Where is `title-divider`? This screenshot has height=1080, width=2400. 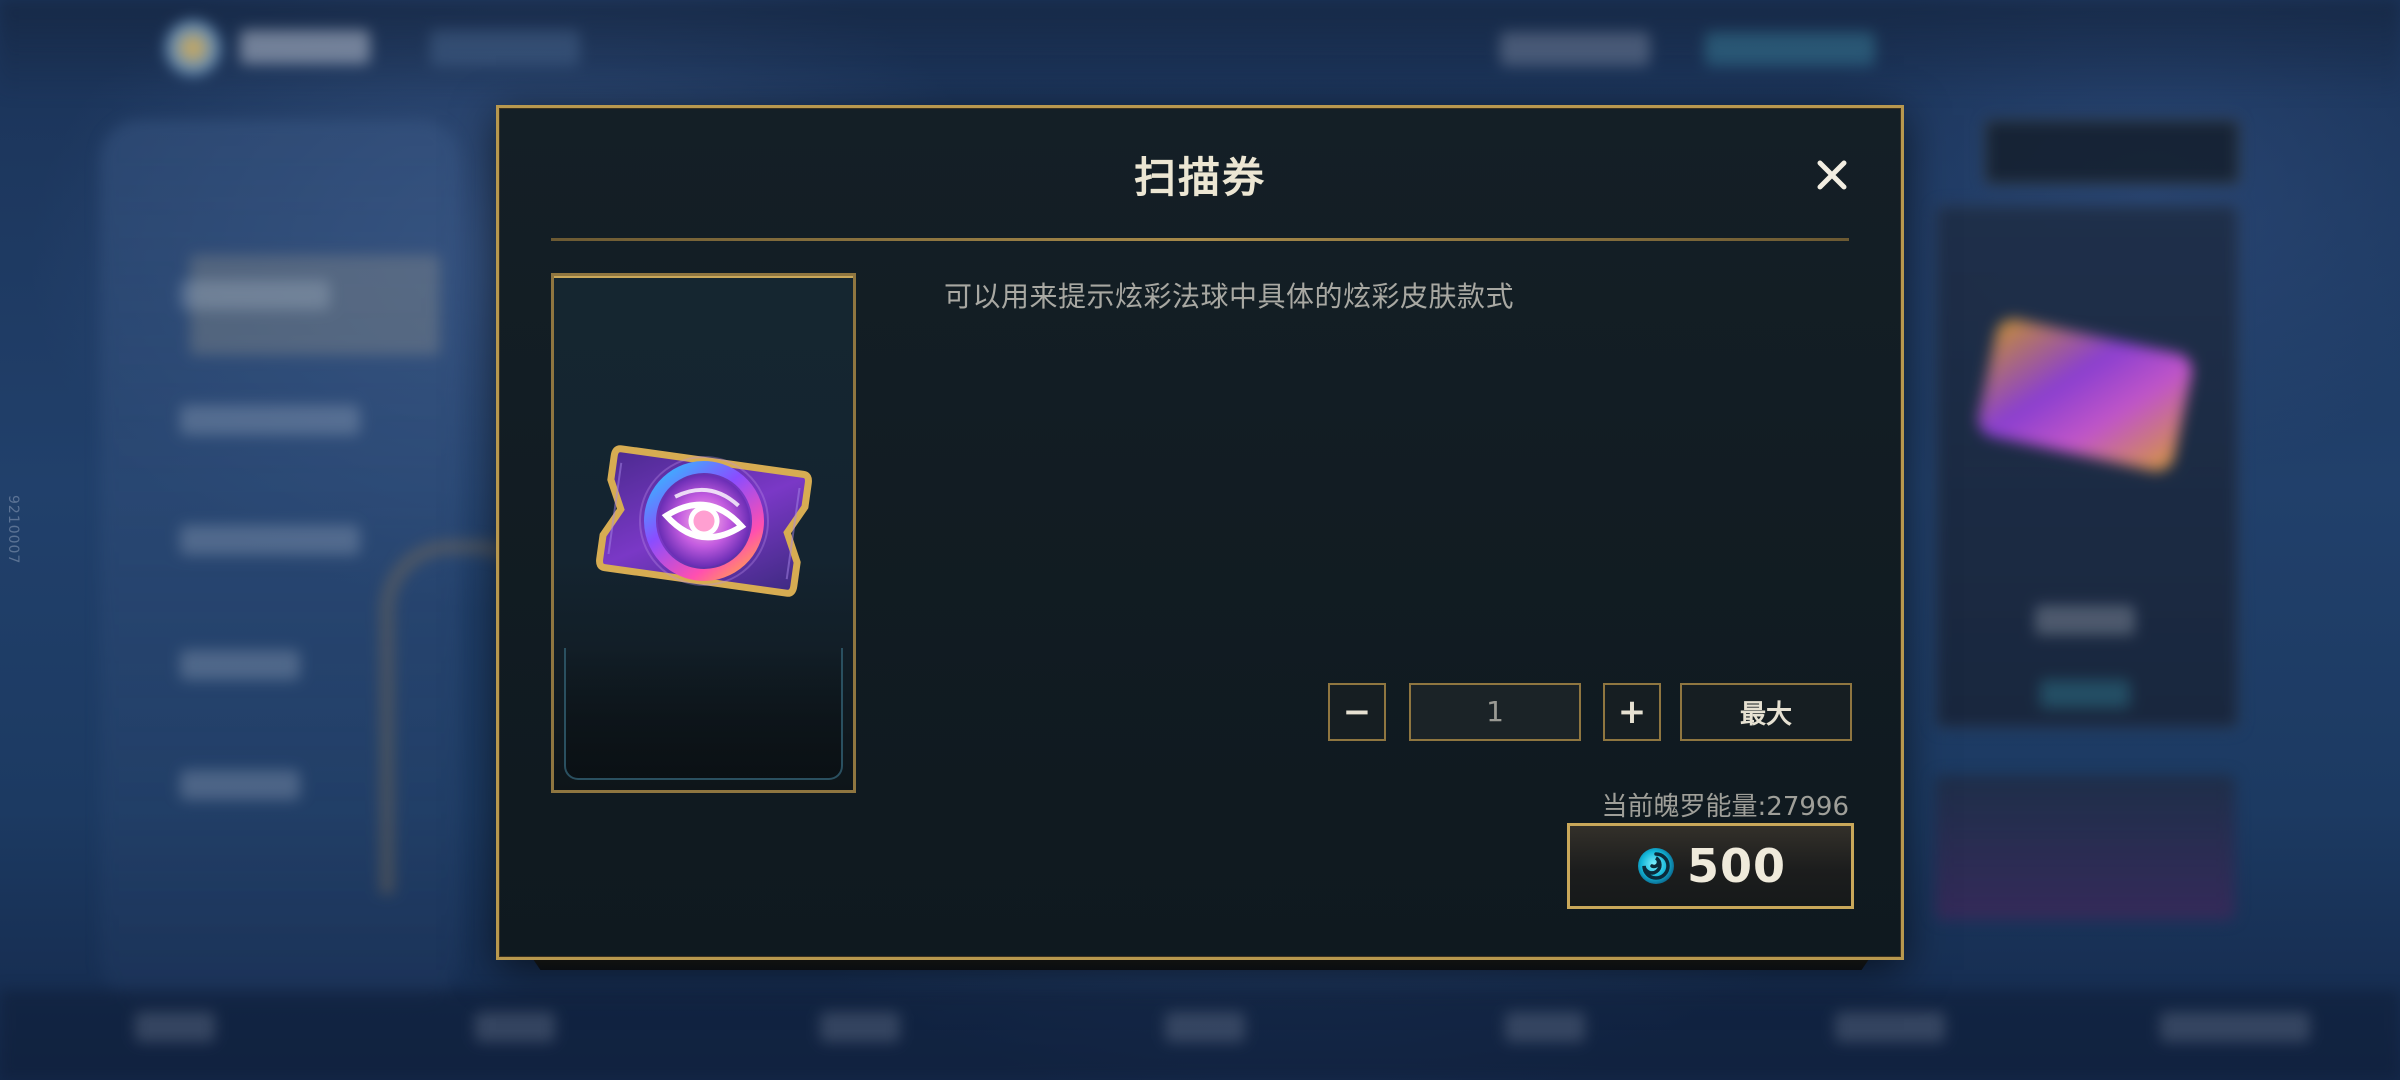 title-divider is located at coordinates (1200, 239).